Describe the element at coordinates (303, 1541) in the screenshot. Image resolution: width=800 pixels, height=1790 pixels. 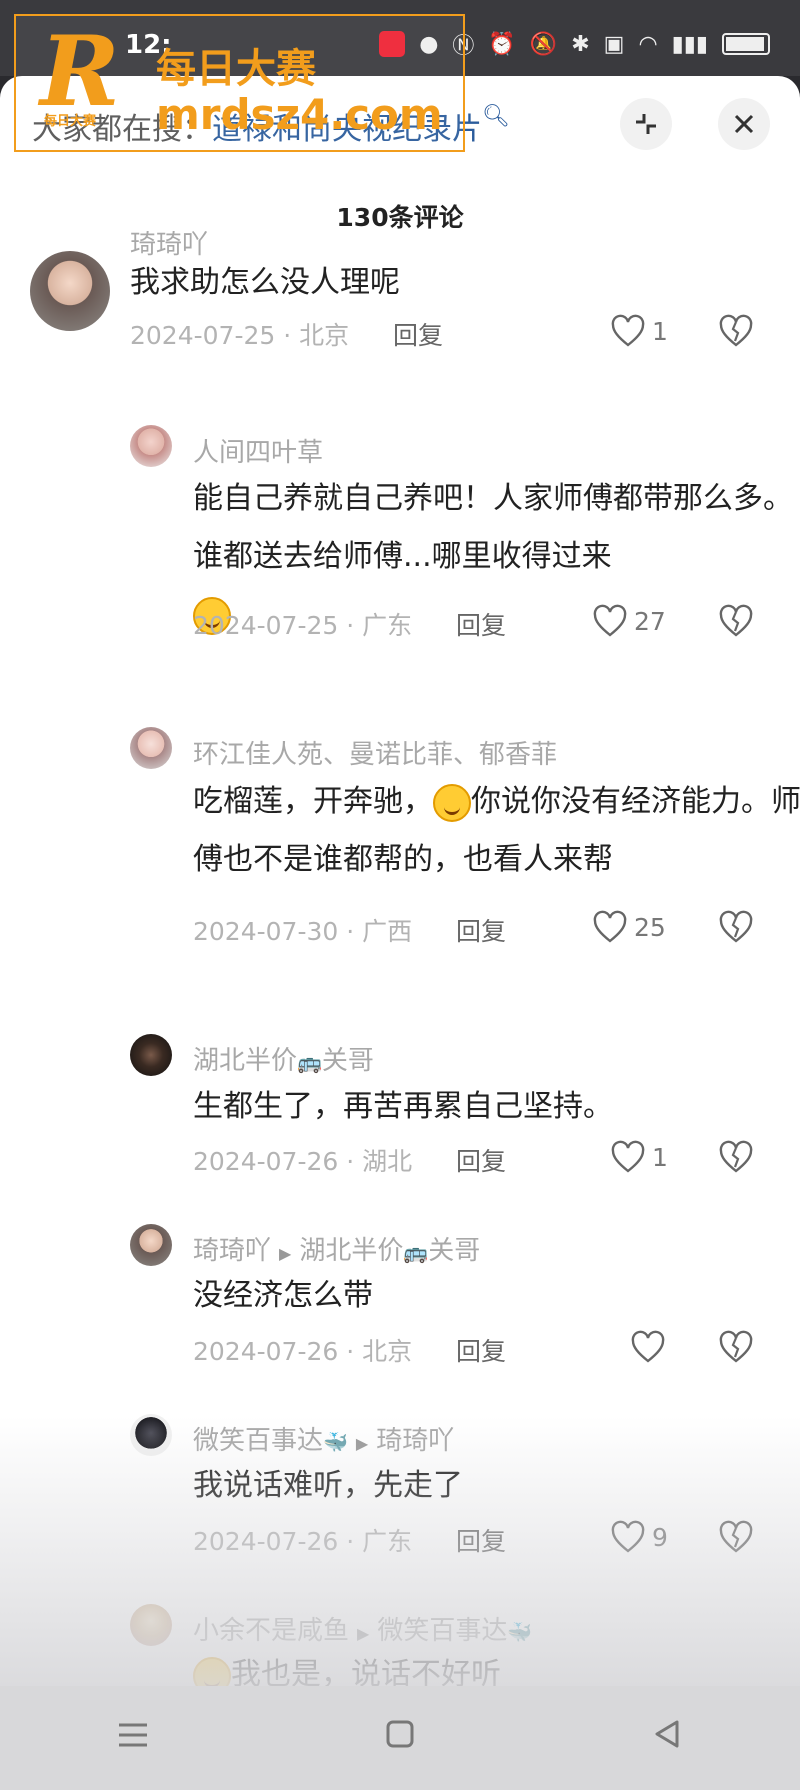
I see `comment-date-location: 2024-07-26 · 广东` at that location.